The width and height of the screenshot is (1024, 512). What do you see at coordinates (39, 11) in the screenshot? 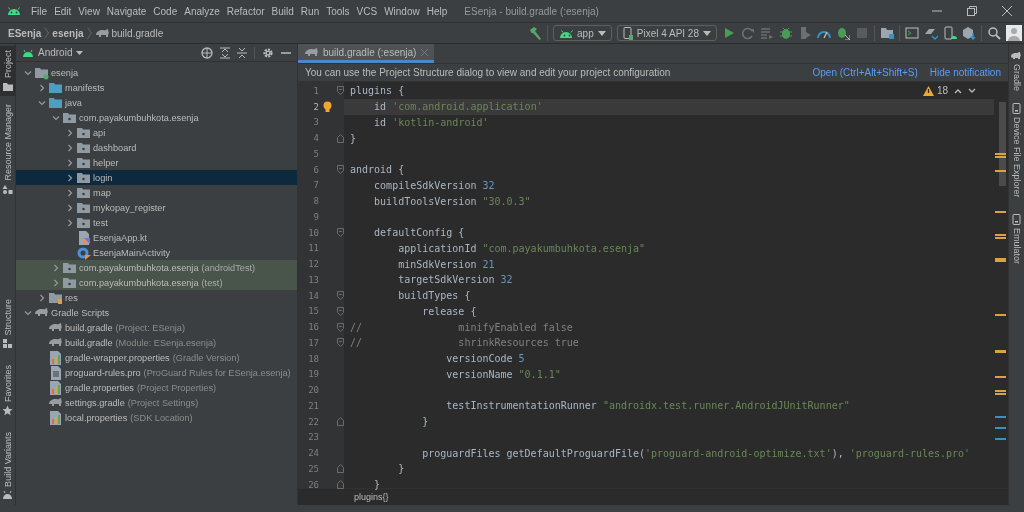
I see `menu-item: File` at bounding box center [39, 11].